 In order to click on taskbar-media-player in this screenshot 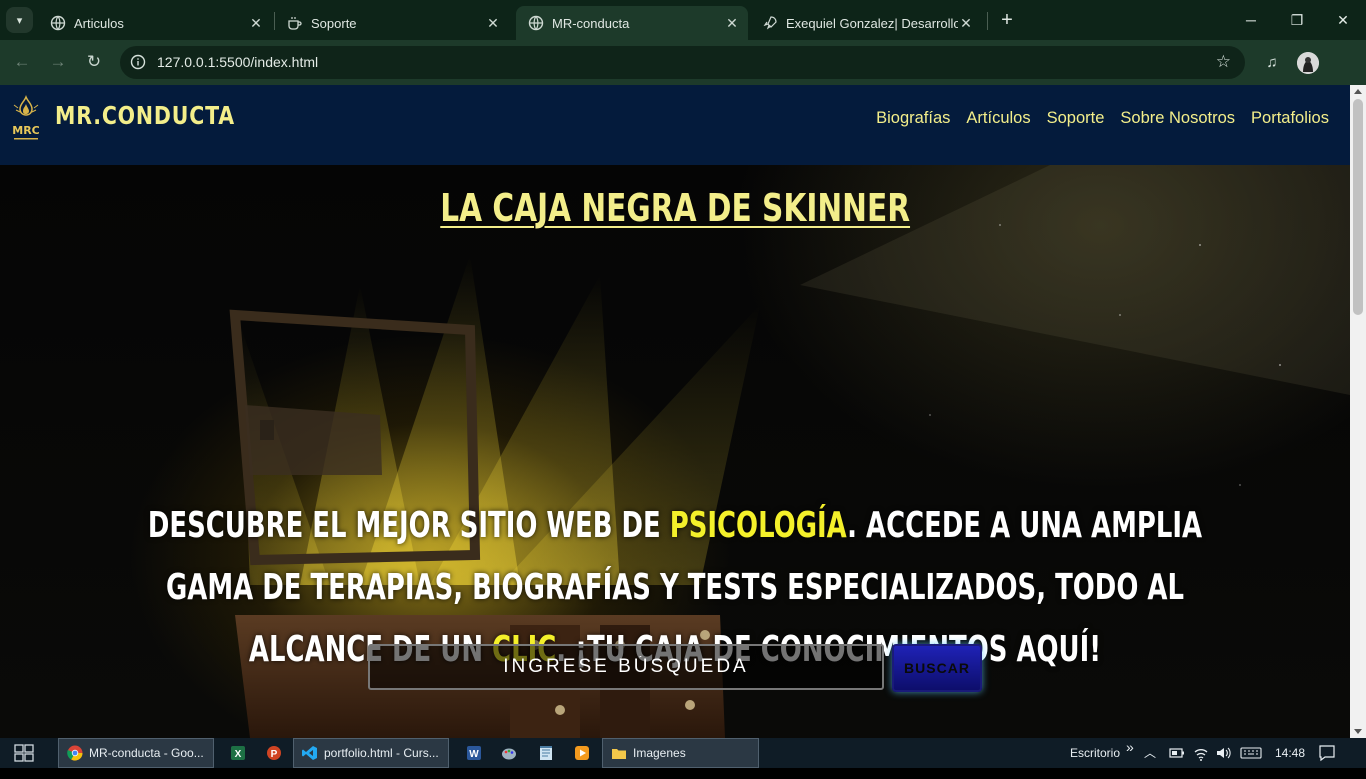, I will do `click(580, 753)`.